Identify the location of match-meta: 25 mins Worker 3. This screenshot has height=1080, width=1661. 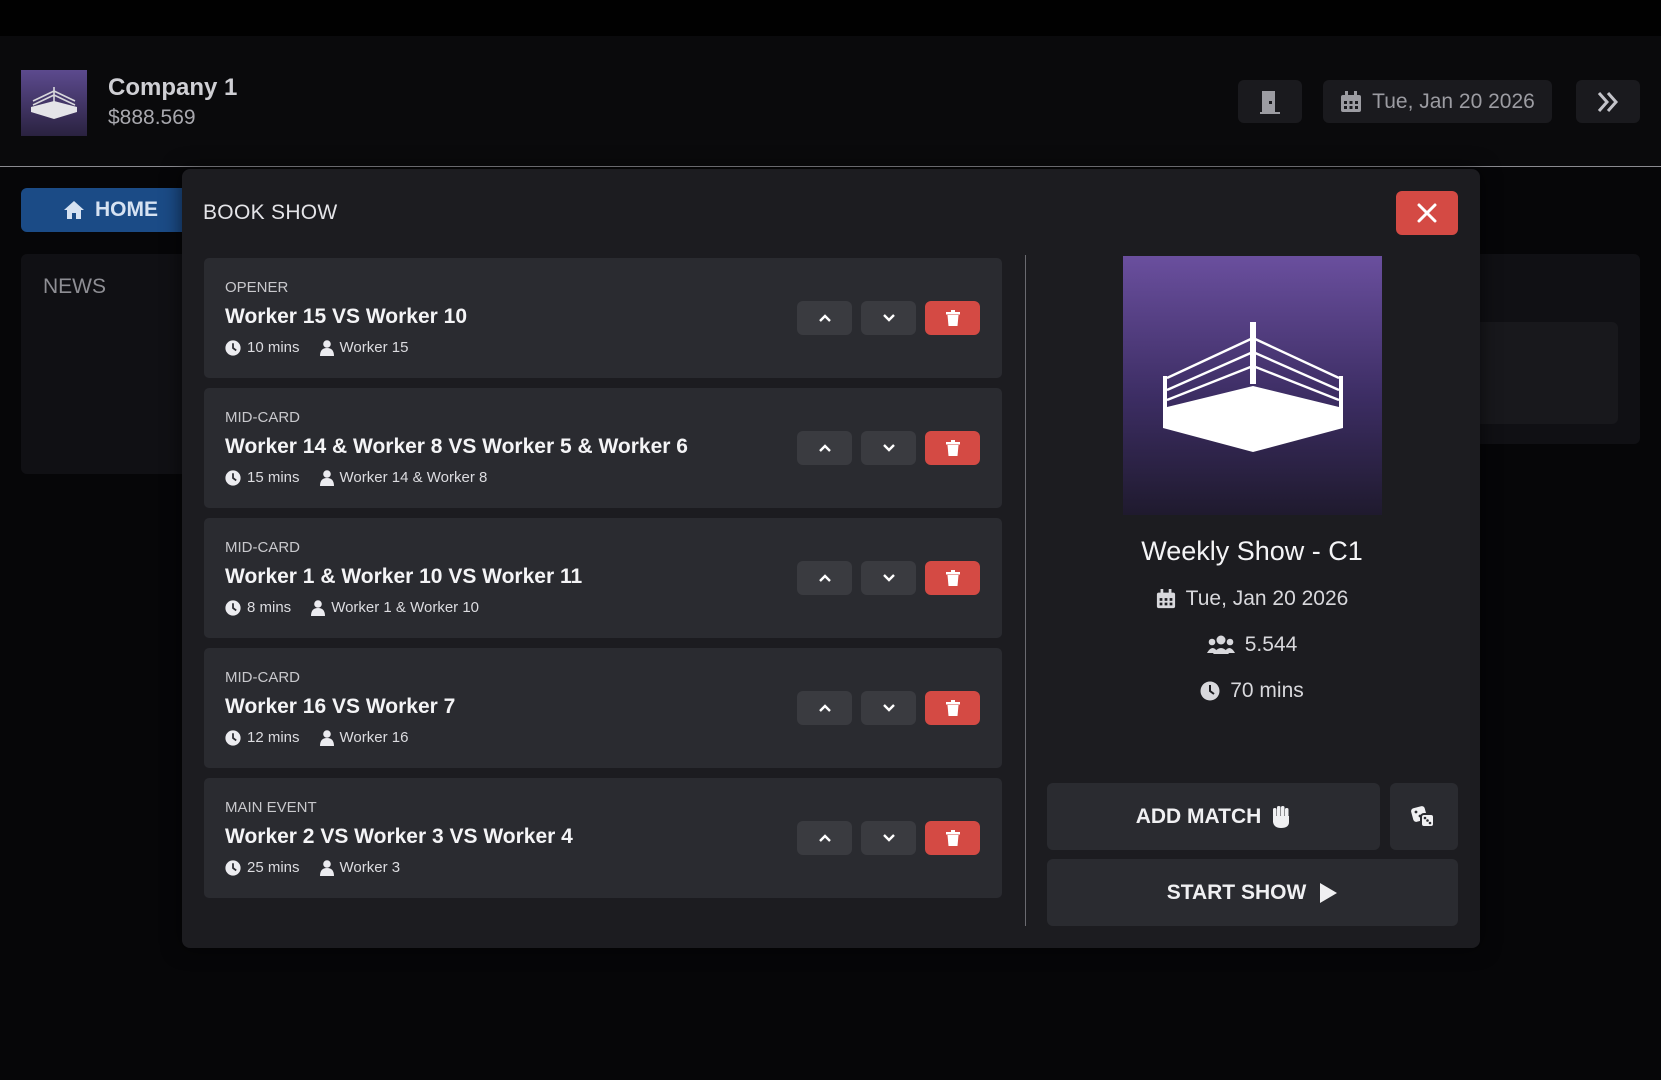
(312, 867).